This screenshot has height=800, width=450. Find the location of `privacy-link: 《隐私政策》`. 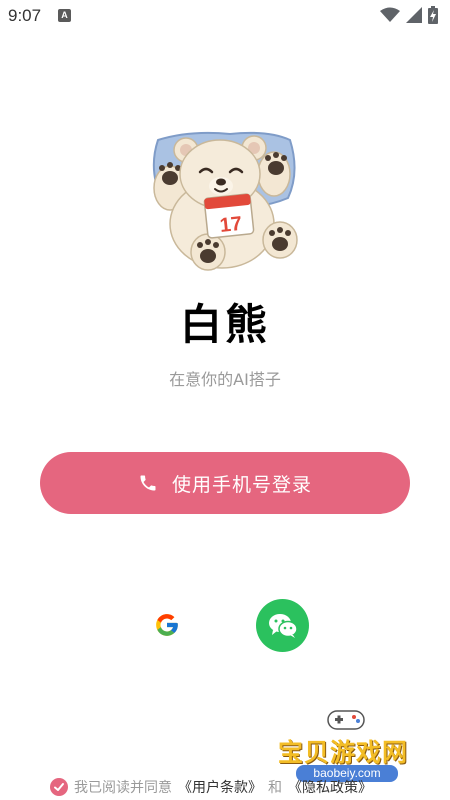

privacy-link: 《隐私政策》 is located at coordinates (330, 787).